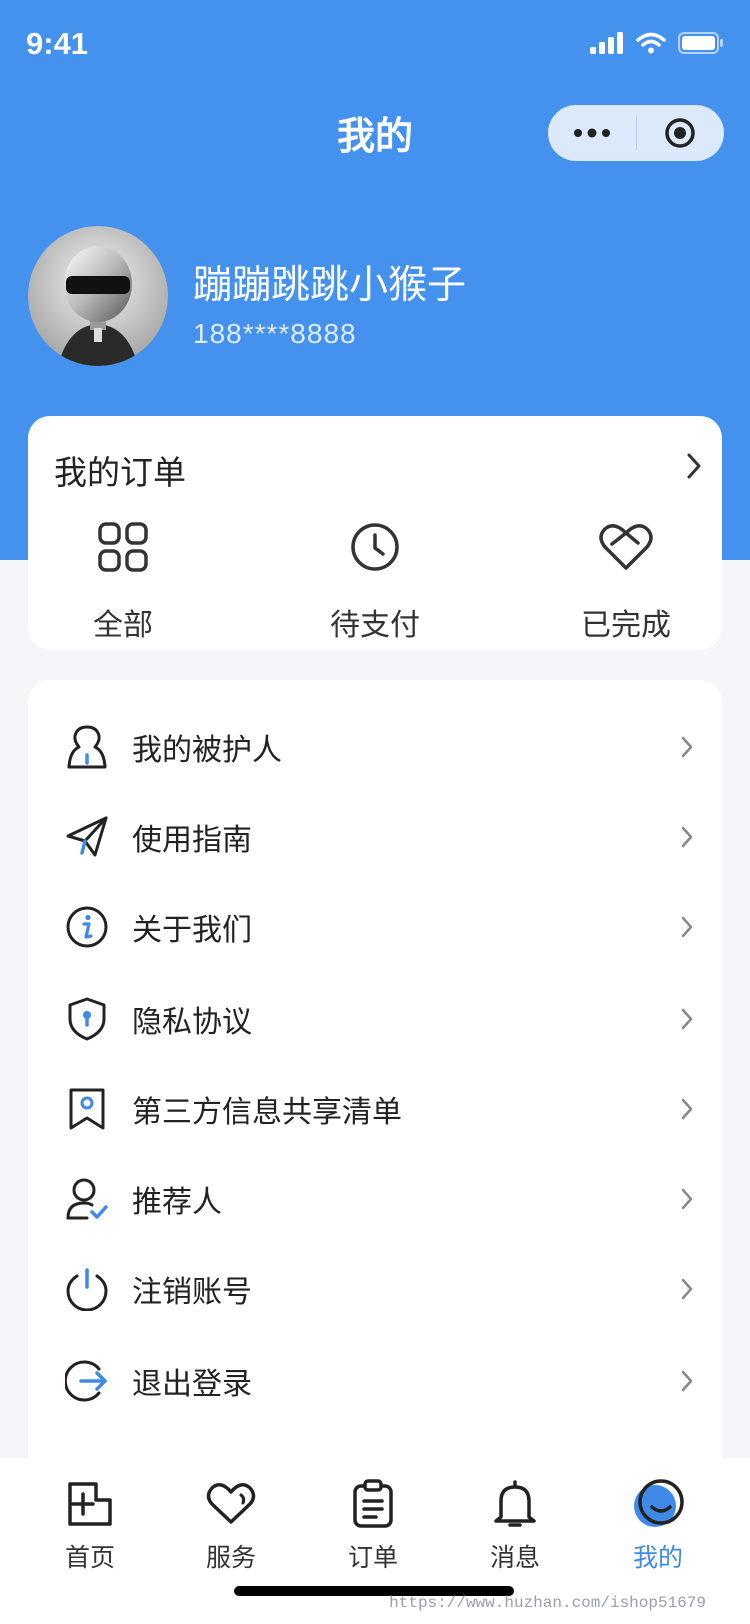 This screenshot has width=750, height=1624. What do you see at coordinates (375, 45) in the screenshot?
I see `status-bar: 9:41` at bounding box center [375, 45].